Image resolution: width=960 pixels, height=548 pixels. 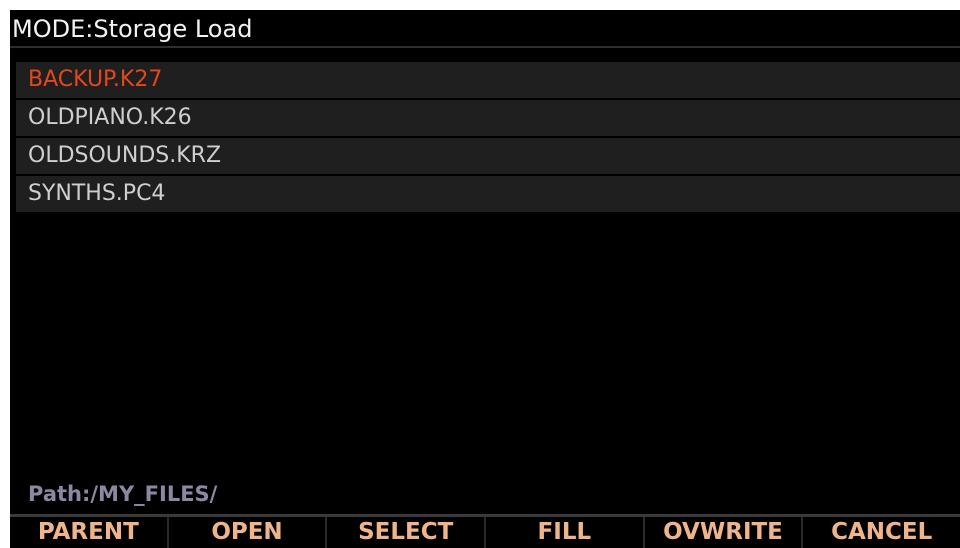 I want to click on open-button: OPEN, so click(x=248, y=532).